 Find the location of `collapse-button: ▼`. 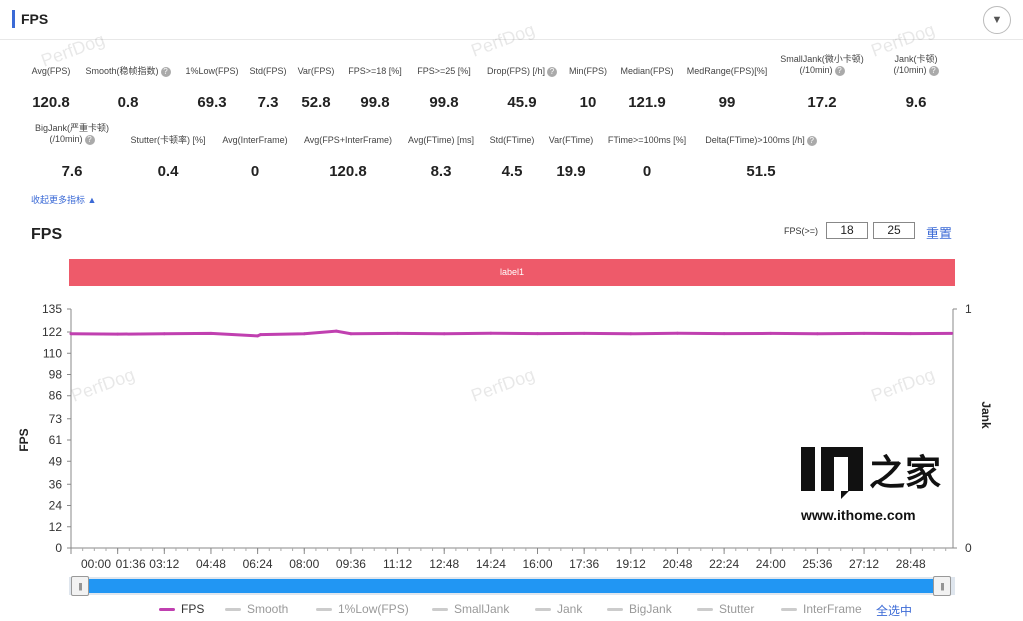

collapse-button: ▼ is located at coordinates (997, 20).